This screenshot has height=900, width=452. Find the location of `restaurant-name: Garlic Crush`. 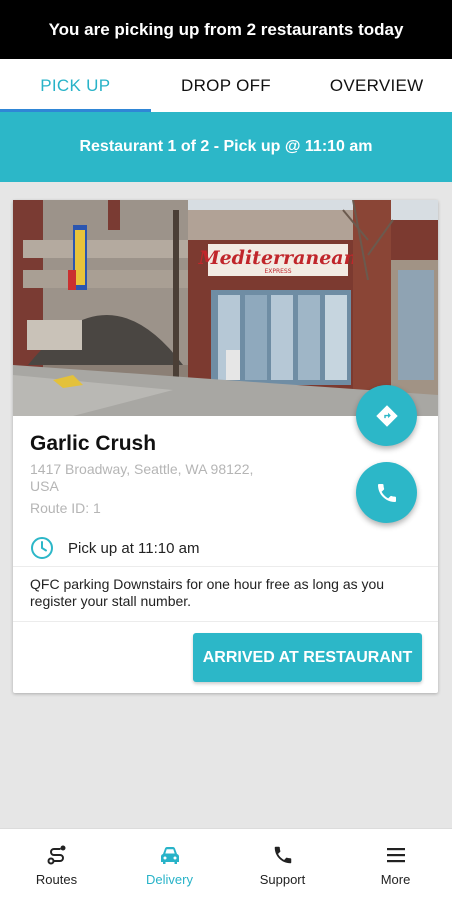

restaurant-name: Garlic Crush is located at coordinates (93, 443).